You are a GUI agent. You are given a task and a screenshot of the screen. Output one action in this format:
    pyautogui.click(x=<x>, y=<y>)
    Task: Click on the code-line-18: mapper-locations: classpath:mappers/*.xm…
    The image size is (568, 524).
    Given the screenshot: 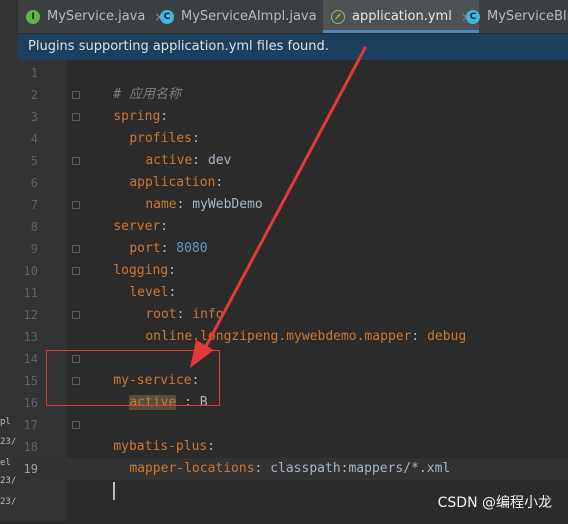 What is the action you would take?
    pyautogui.click(x=333, y=456)
    